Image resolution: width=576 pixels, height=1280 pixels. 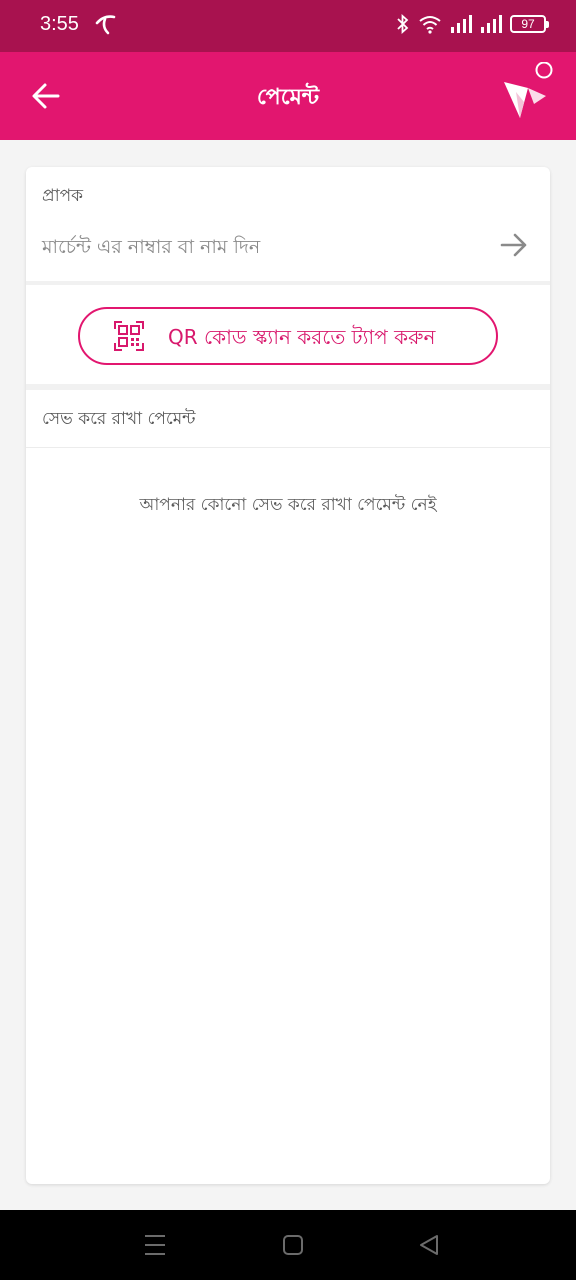 I want to click on qr-scan-button: QR কোড স্ক্যান করতে ট্যাপ করুন, so click(x=288, y=336).